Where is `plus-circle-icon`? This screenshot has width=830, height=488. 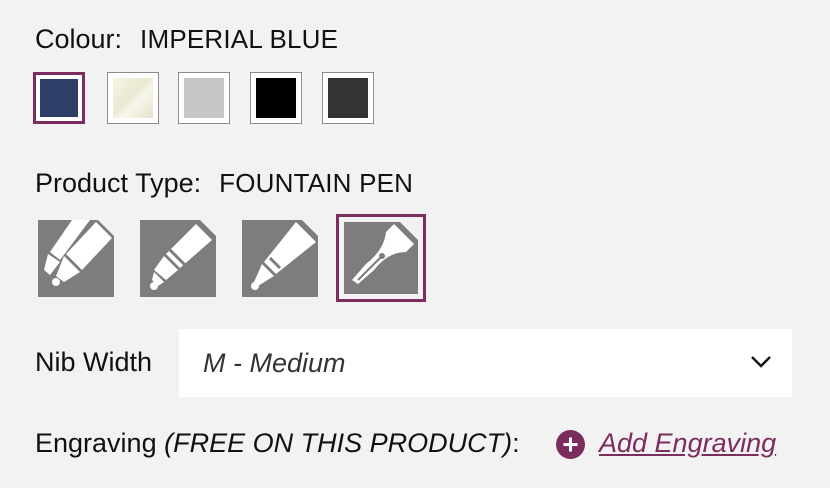 plus-circle-icon is located at coordinates (570, 444).